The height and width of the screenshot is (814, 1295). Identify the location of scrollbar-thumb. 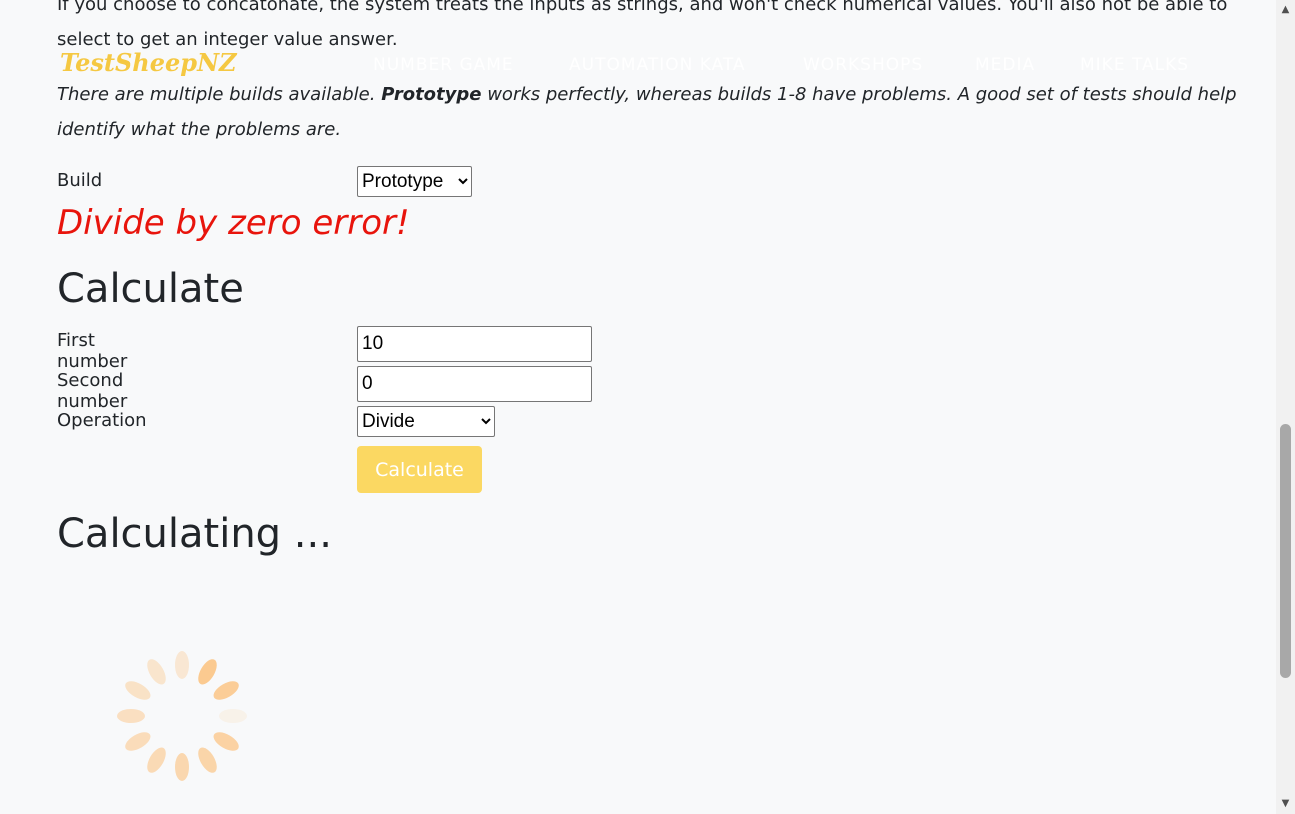
(1285, 551).